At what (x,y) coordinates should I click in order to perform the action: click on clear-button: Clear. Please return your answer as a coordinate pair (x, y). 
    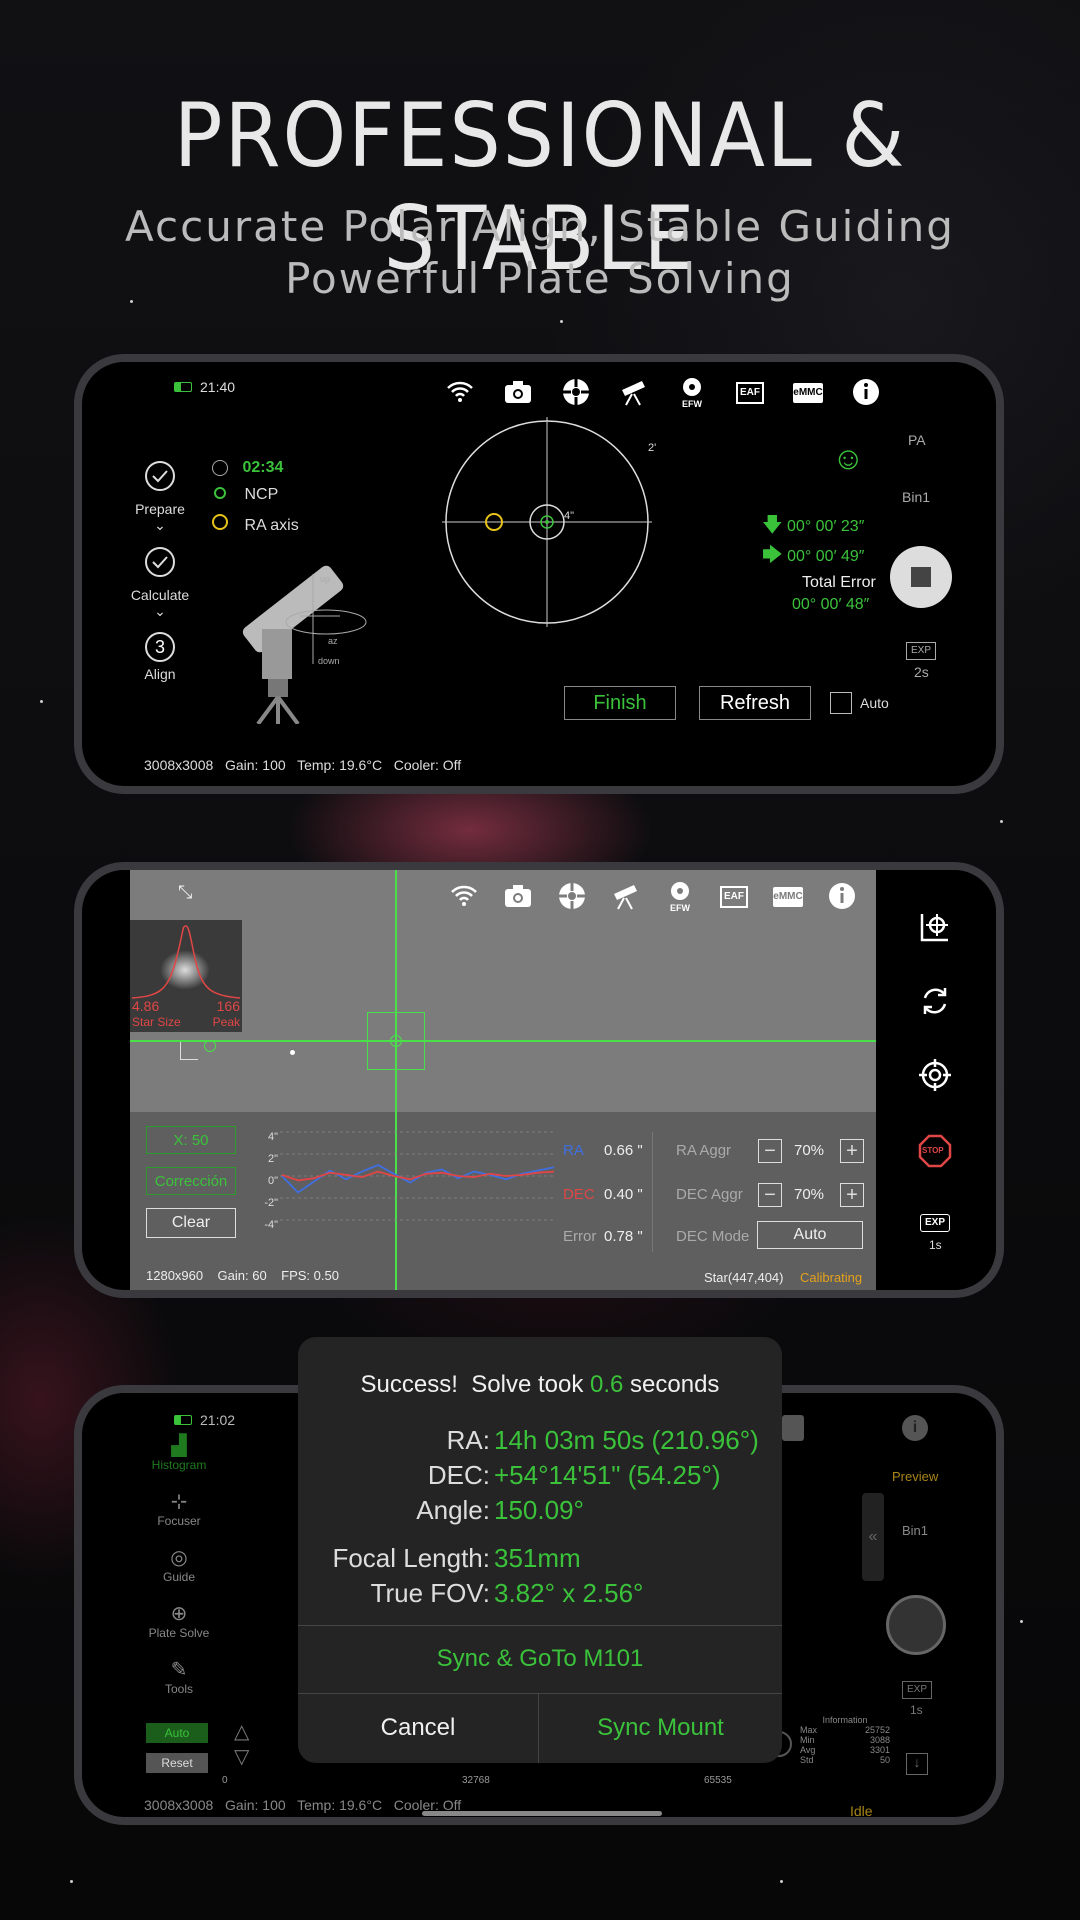
    Looking at the image, I should click on (191, 1223).